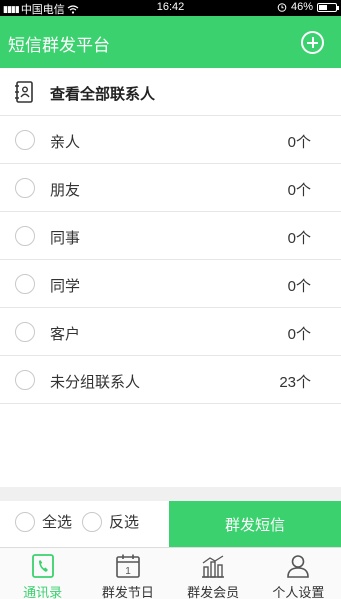  I want to click on status-bar: ▮▮▮▮ 中国电信 16:42 46%, so click(170, 8).